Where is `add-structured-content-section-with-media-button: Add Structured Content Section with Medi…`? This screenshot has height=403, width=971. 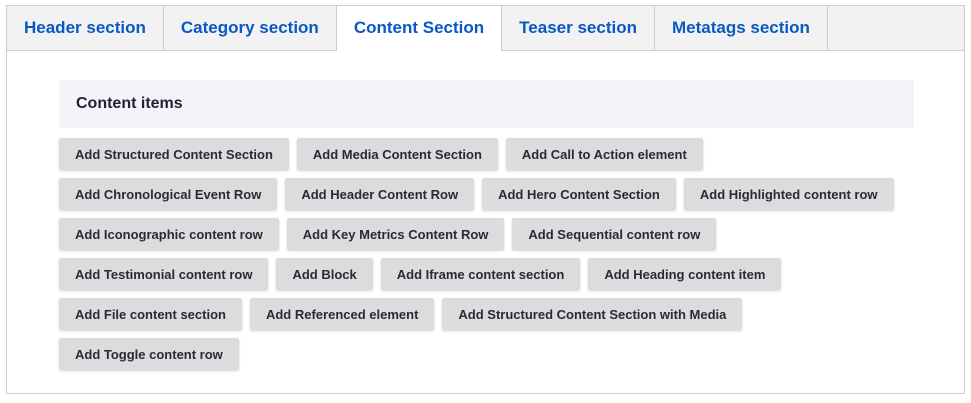
add-structured-content-section-with-media-button: Add Structured Content Section with Medi… is located at coordinates (592, 314).